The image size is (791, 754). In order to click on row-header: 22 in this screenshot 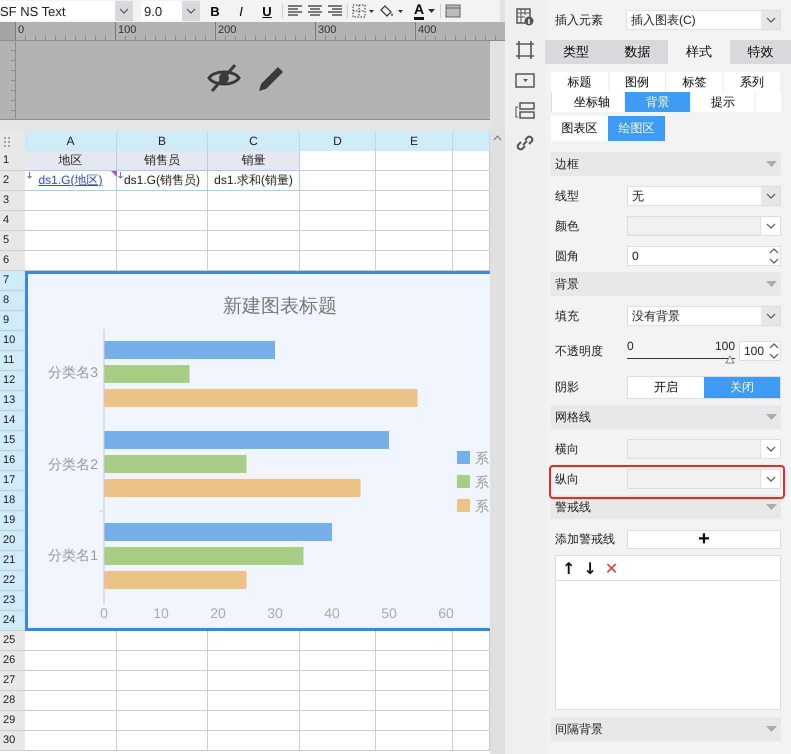, I will do `click(12, 581)`.